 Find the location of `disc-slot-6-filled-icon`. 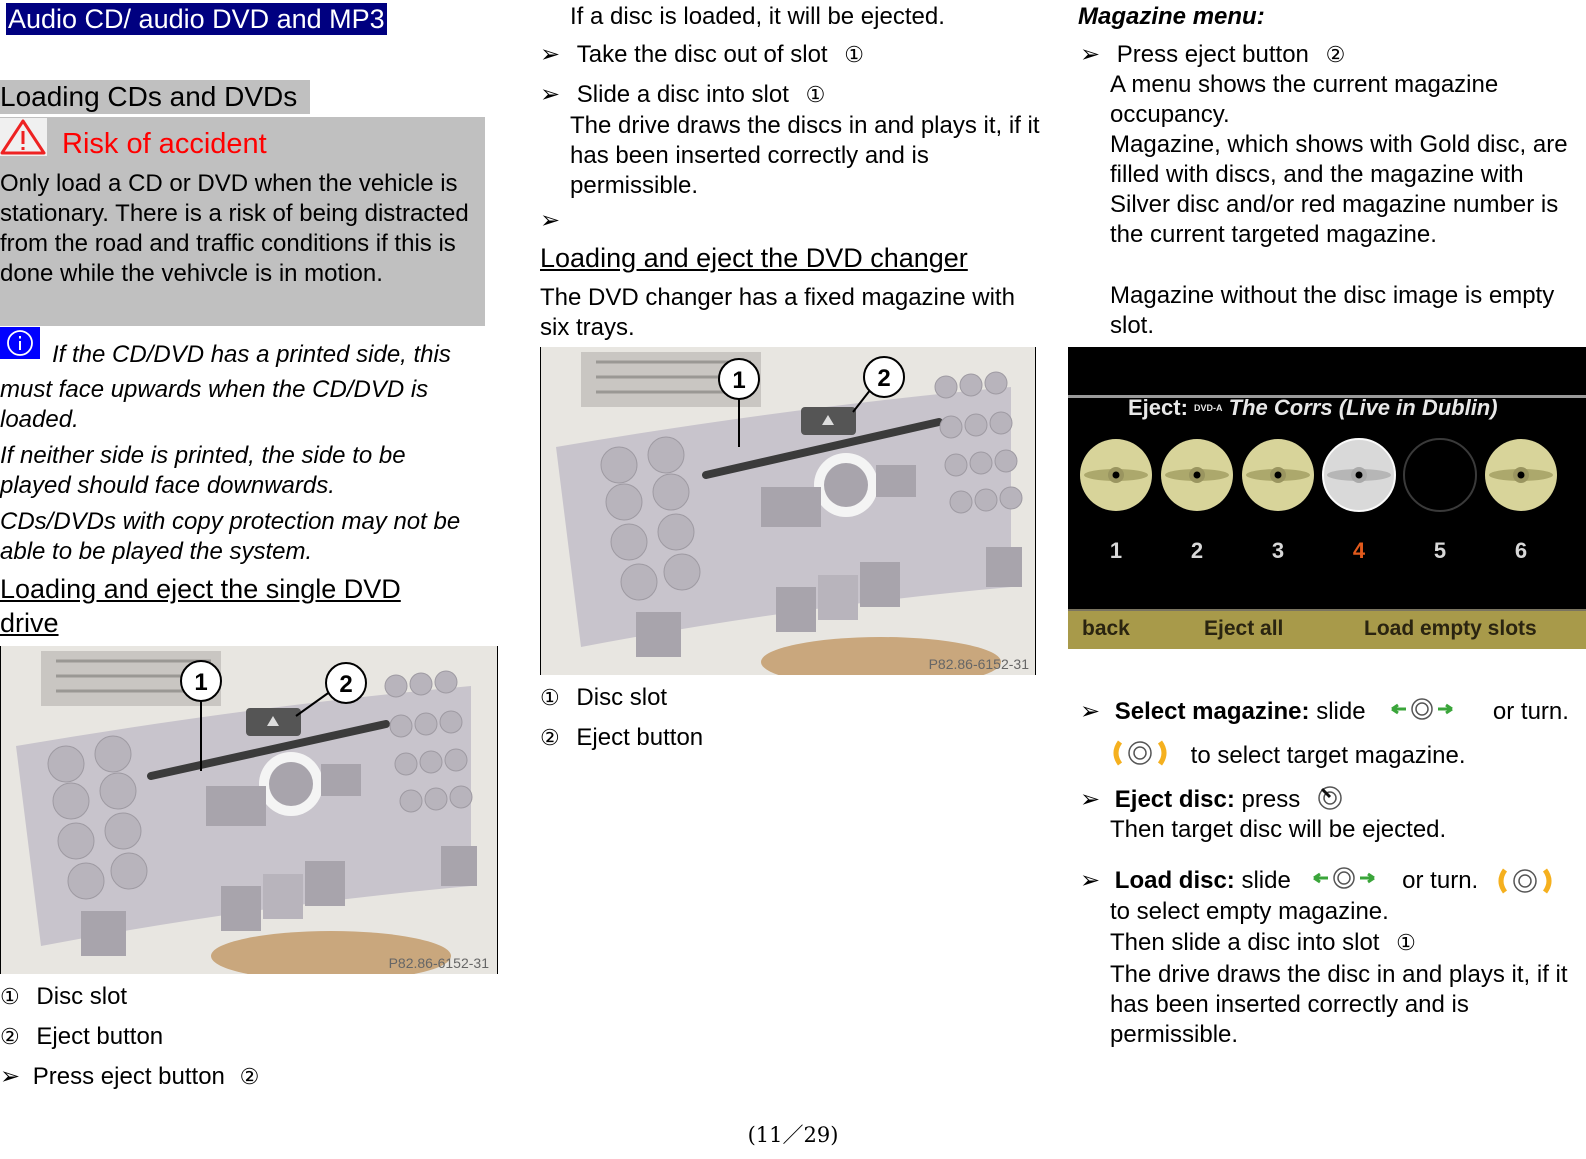

disc-slot-6-filled-icon is located at coordinates (1521, 475).